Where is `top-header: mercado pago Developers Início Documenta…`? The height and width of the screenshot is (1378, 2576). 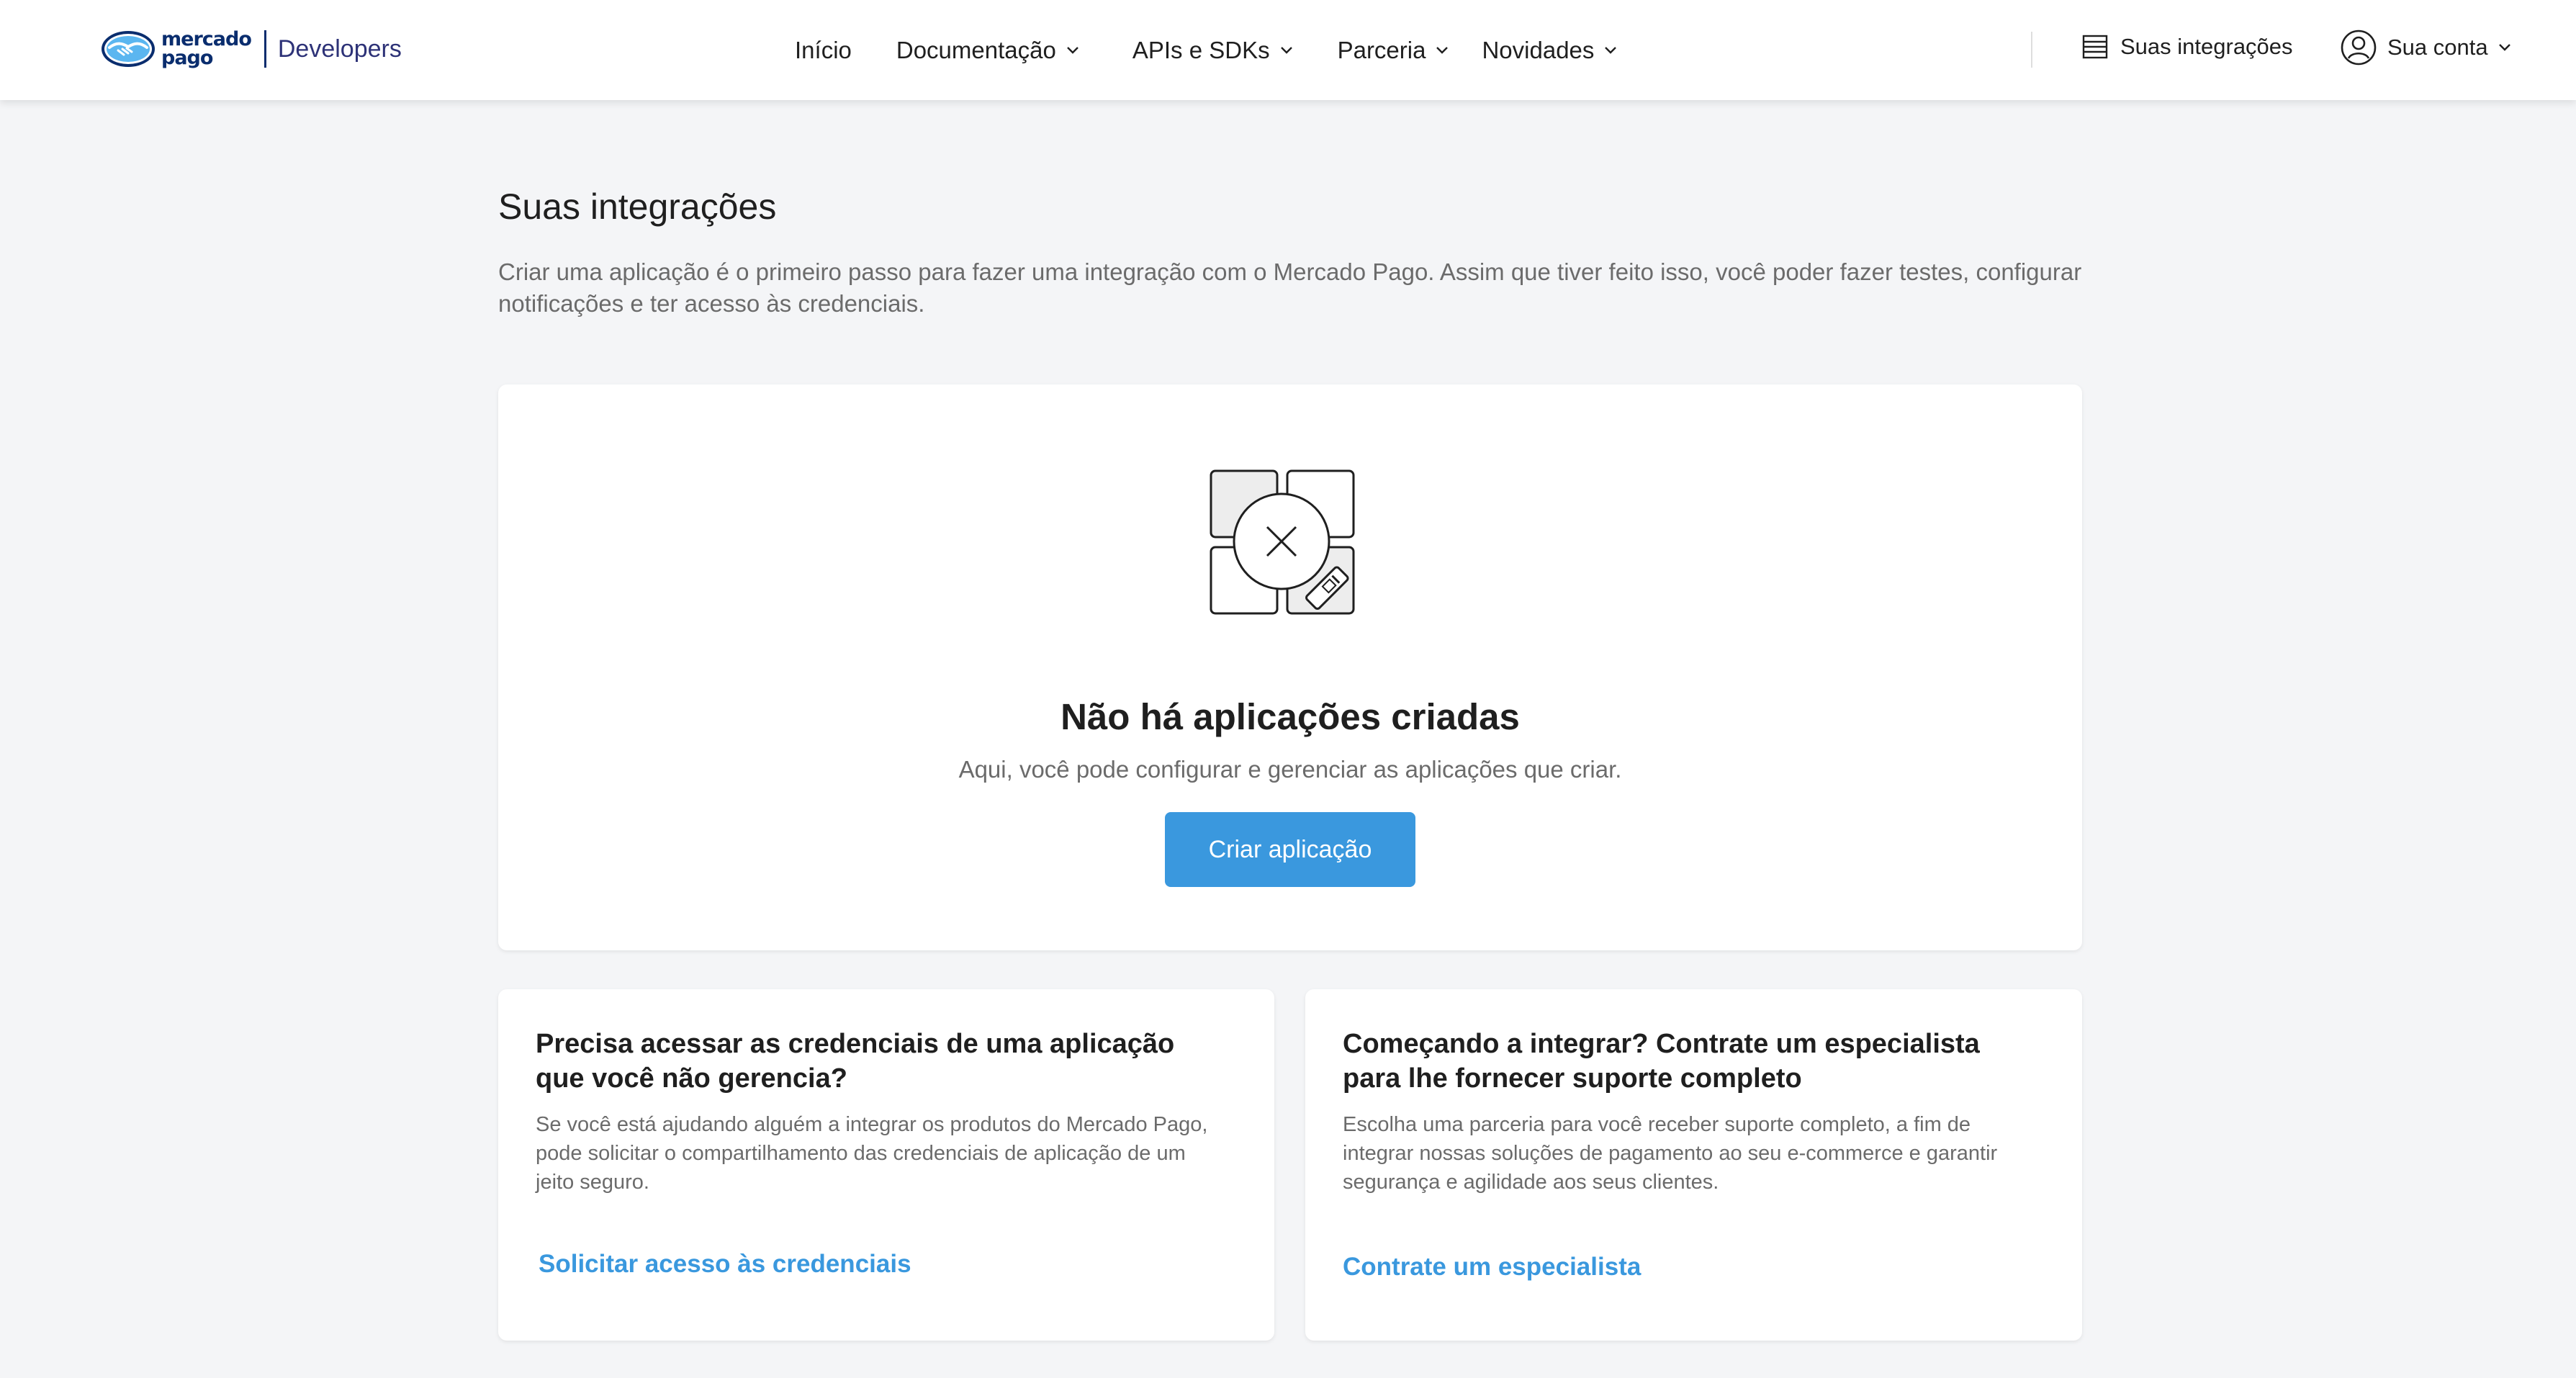
top-header: mercado pago Developers Início Documenta… is located at coordinates (1288, 50).